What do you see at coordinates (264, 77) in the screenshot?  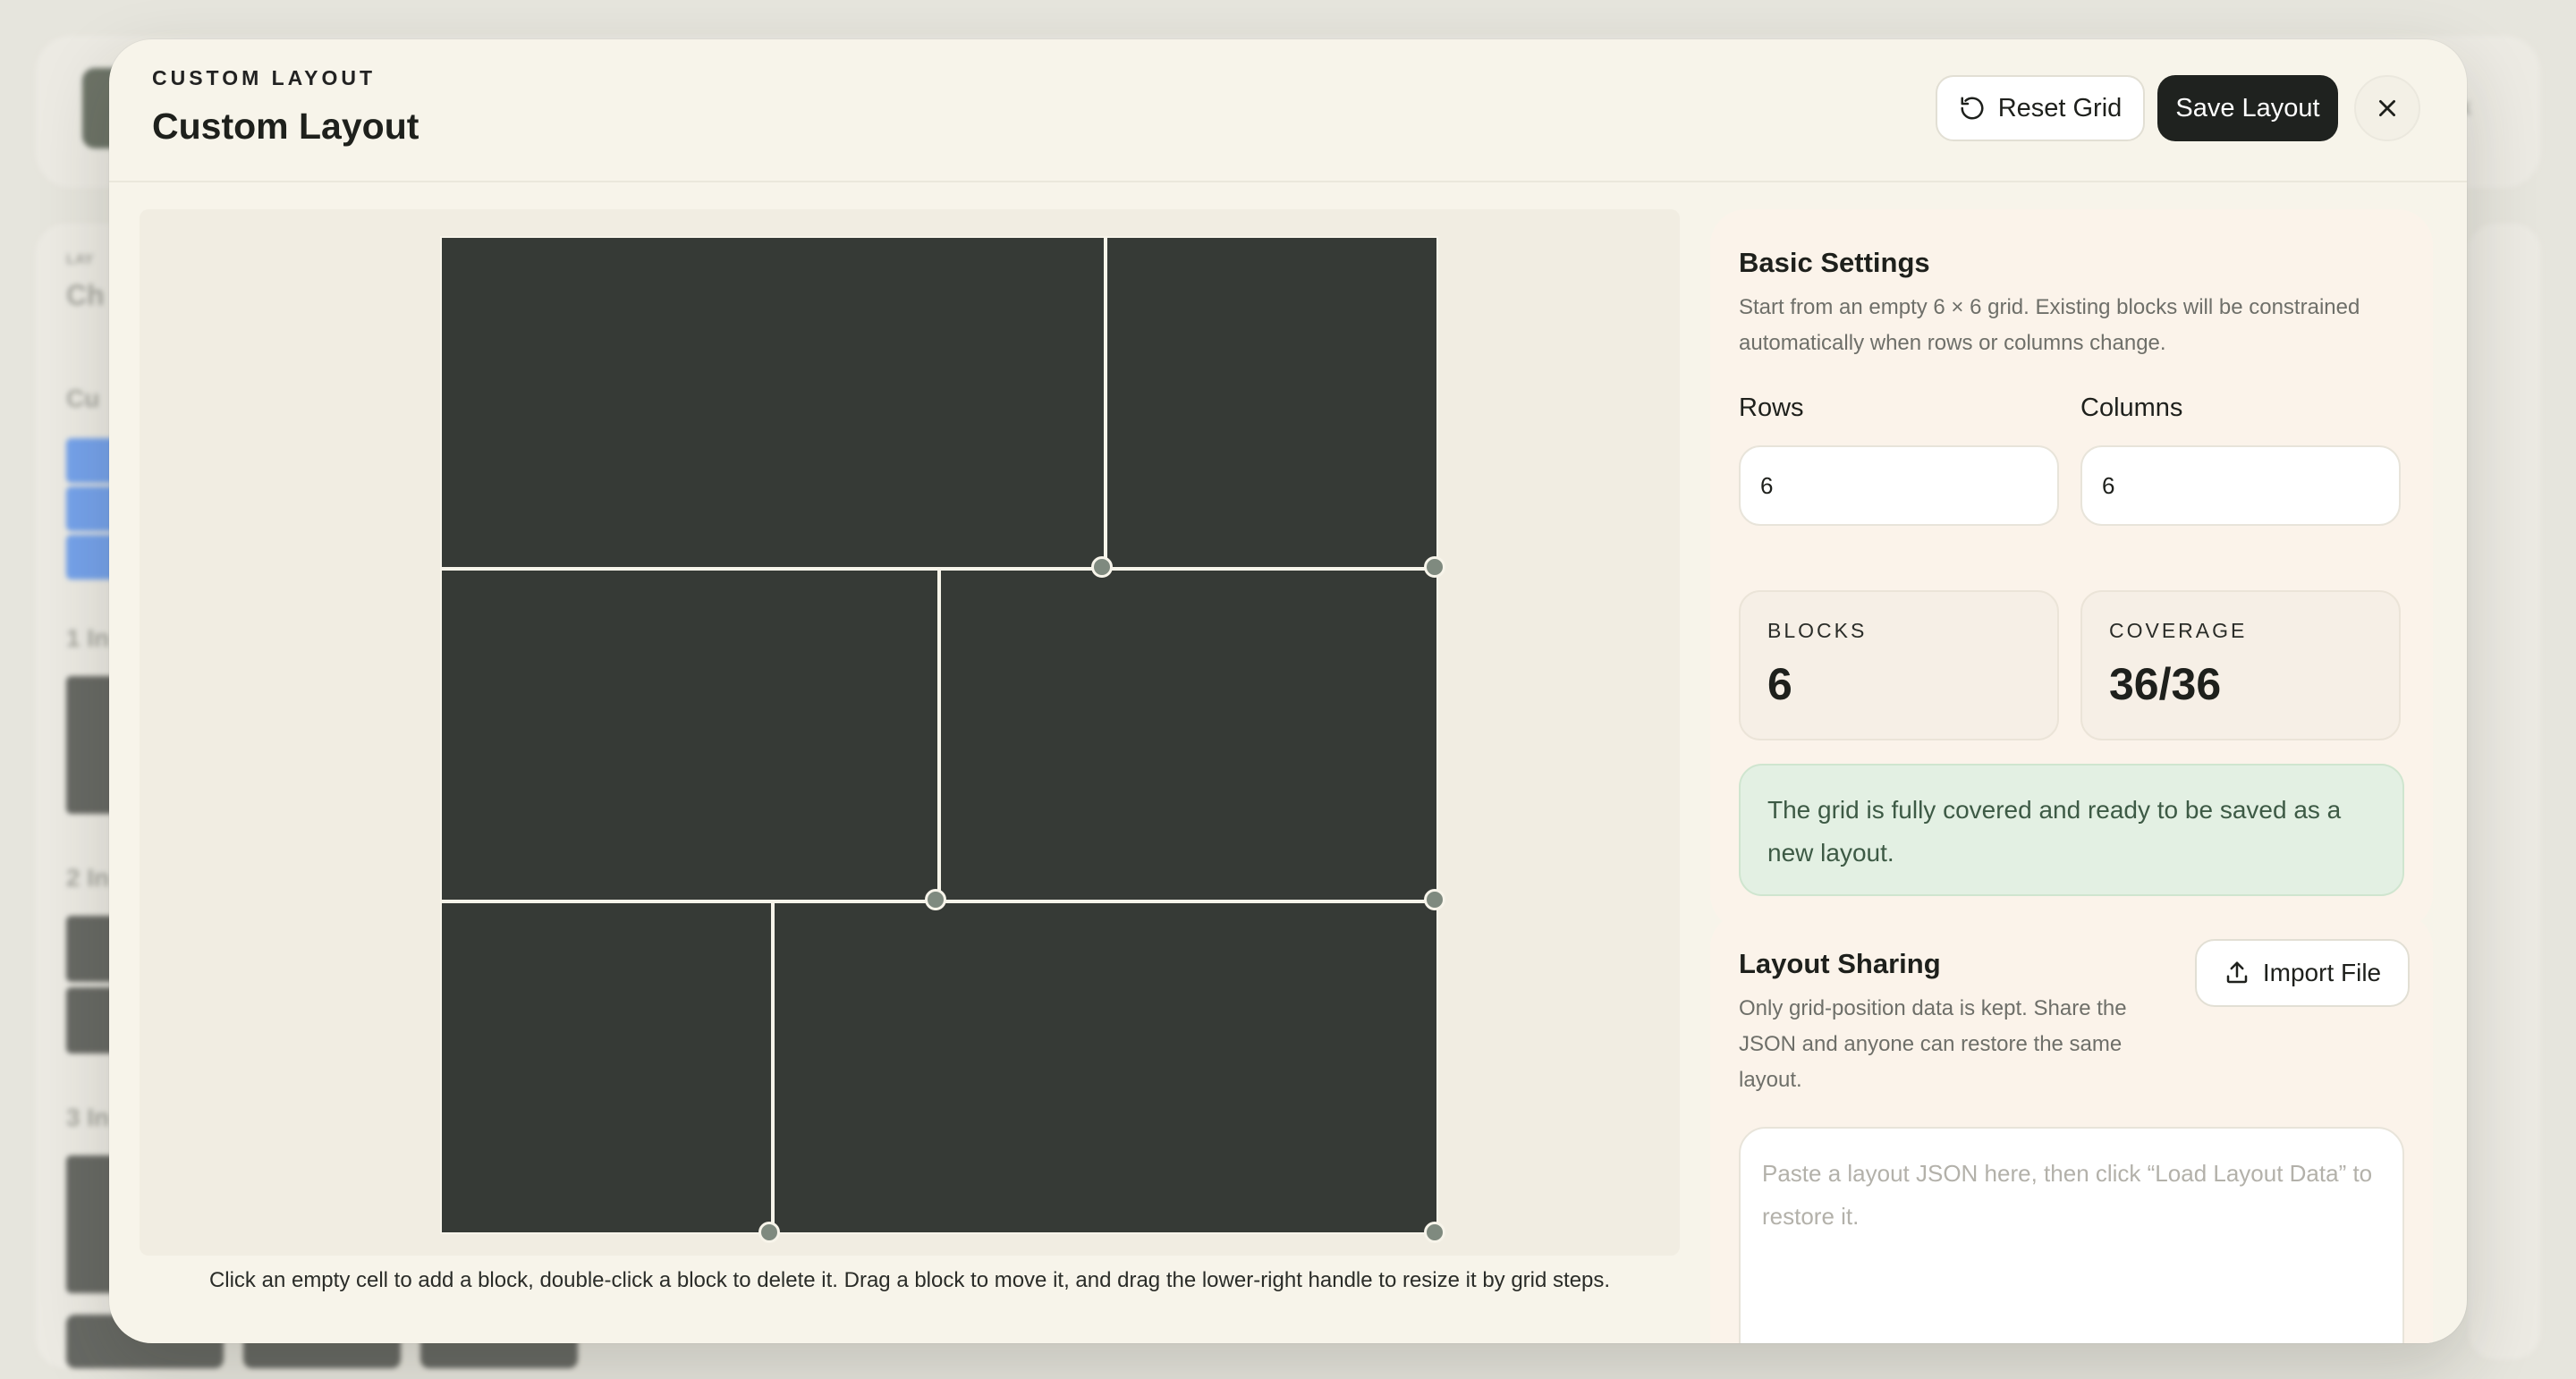 I see `dialog-eyebrow: CUSTOM LAYOUT` at bounding box center [264, 77].